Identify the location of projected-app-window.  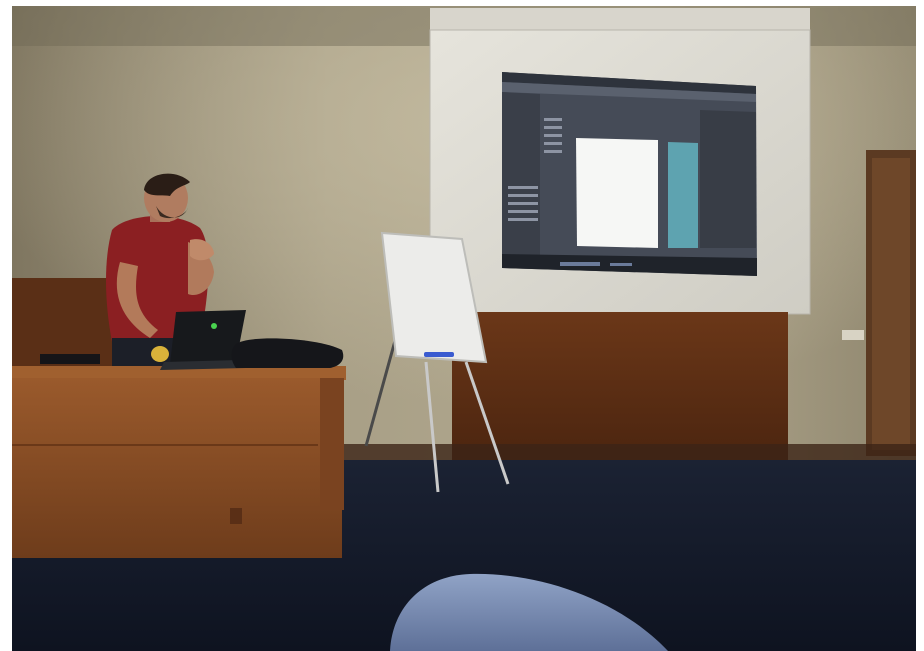
(629, 174).